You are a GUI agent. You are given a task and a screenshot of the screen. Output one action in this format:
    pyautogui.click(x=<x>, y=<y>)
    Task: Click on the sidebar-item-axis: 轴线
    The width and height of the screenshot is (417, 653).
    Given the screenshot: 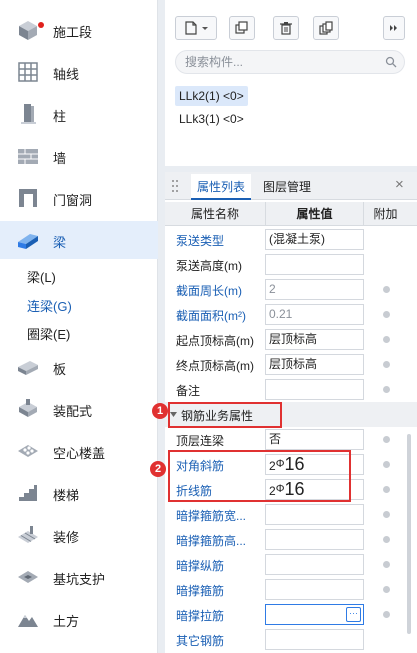 What is the action you would take?
    pyautogui.click(x=79, y=72)
    